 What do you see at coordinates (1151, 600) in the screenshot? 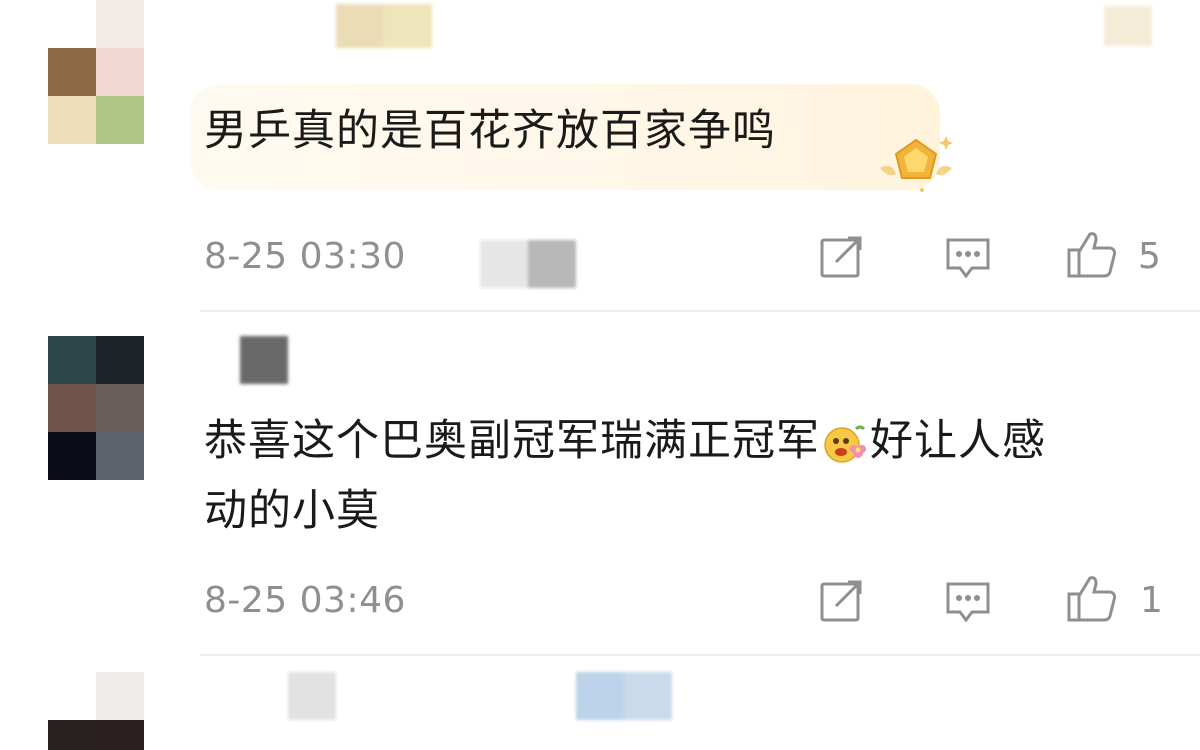
I see `like-count: 1` at bounding box center [1151, 600].